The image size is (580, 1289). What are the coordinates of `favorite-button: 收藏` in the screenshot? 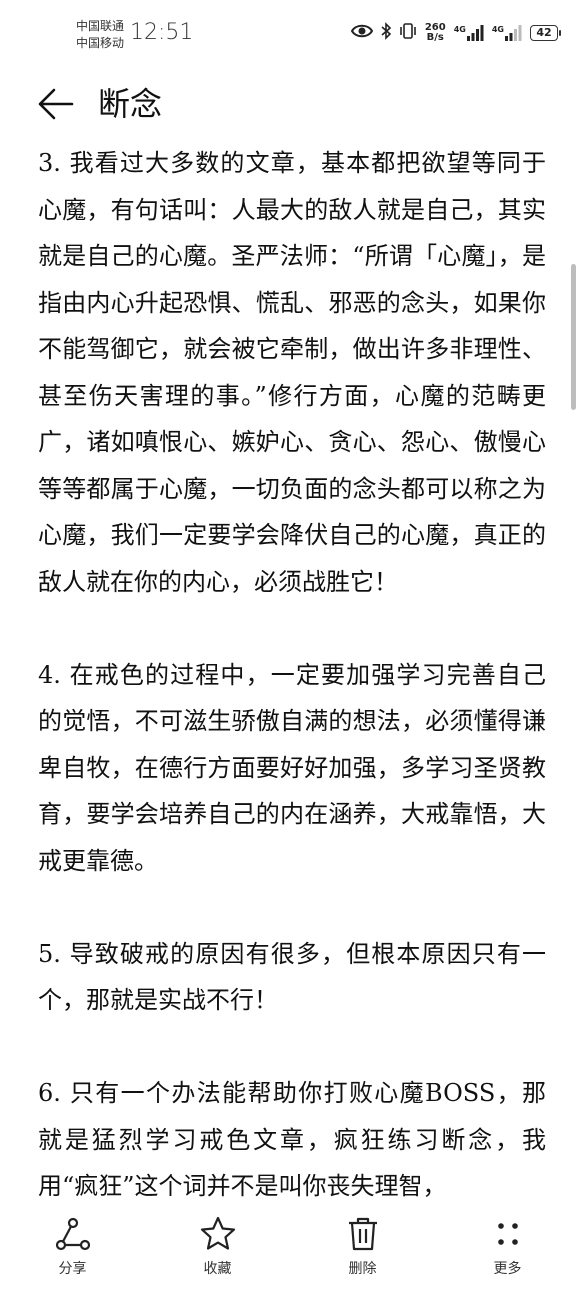 It's located at (217, 1247).